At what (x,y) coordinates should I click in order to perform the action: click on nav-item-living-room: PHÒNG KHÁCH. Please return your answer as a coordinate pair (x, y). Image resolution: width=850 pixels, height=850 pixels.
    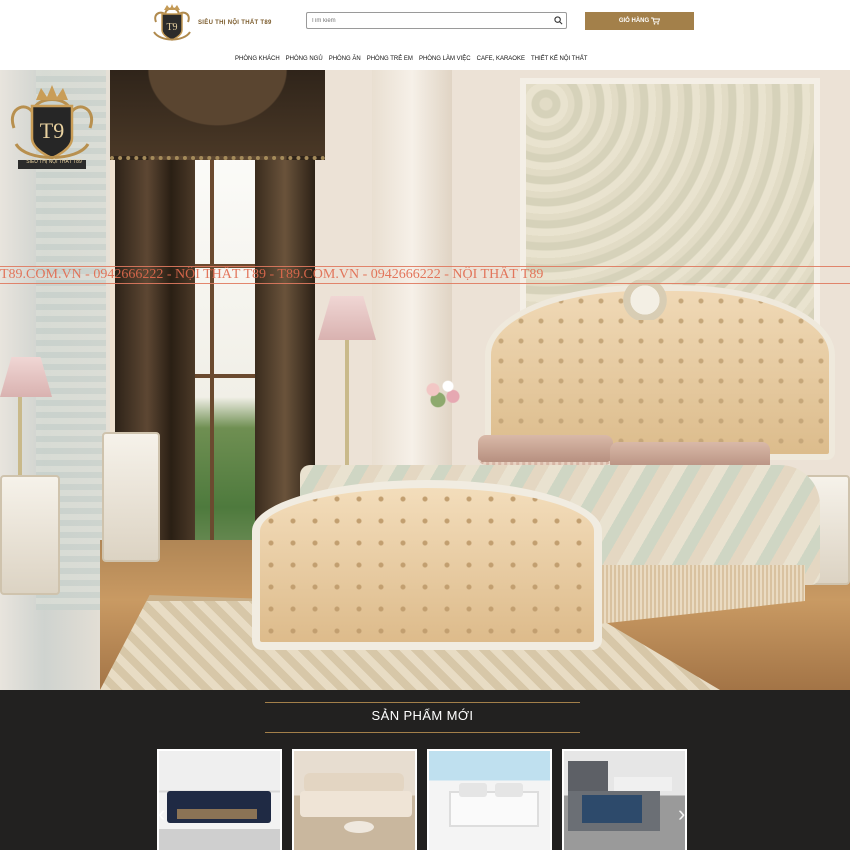
    Looking at the image, I should click on (257, 59).